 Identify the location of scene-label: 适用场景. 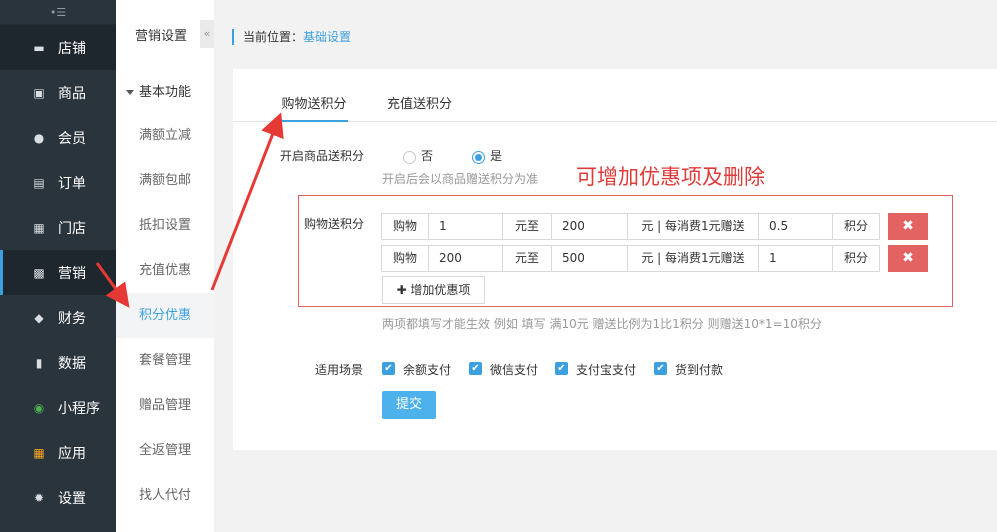
(339, 370).